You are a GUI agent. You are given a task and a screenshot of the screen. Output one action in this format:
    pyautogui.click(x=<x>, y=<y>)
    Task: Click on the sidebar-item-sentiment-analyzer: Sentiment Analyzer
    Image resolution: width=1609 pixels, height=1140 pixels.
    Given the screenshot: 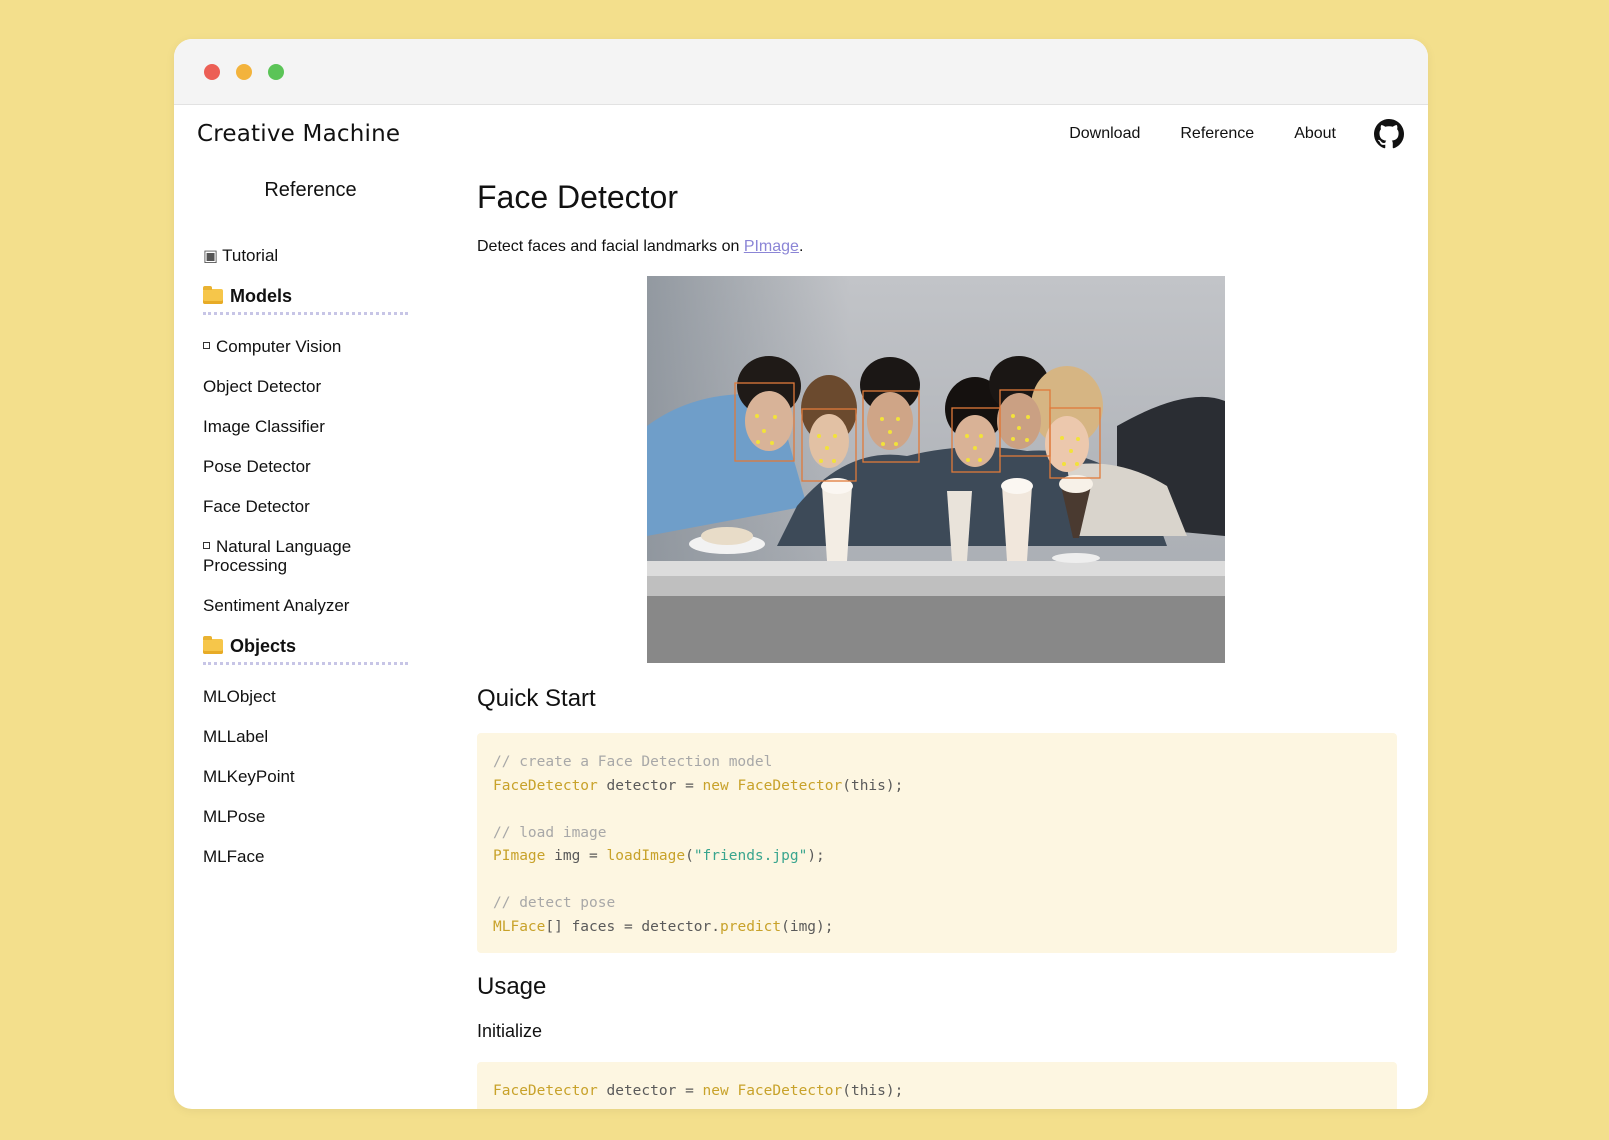 What is the action you would take?
    pyautogui.click(x=310, y=605)
    